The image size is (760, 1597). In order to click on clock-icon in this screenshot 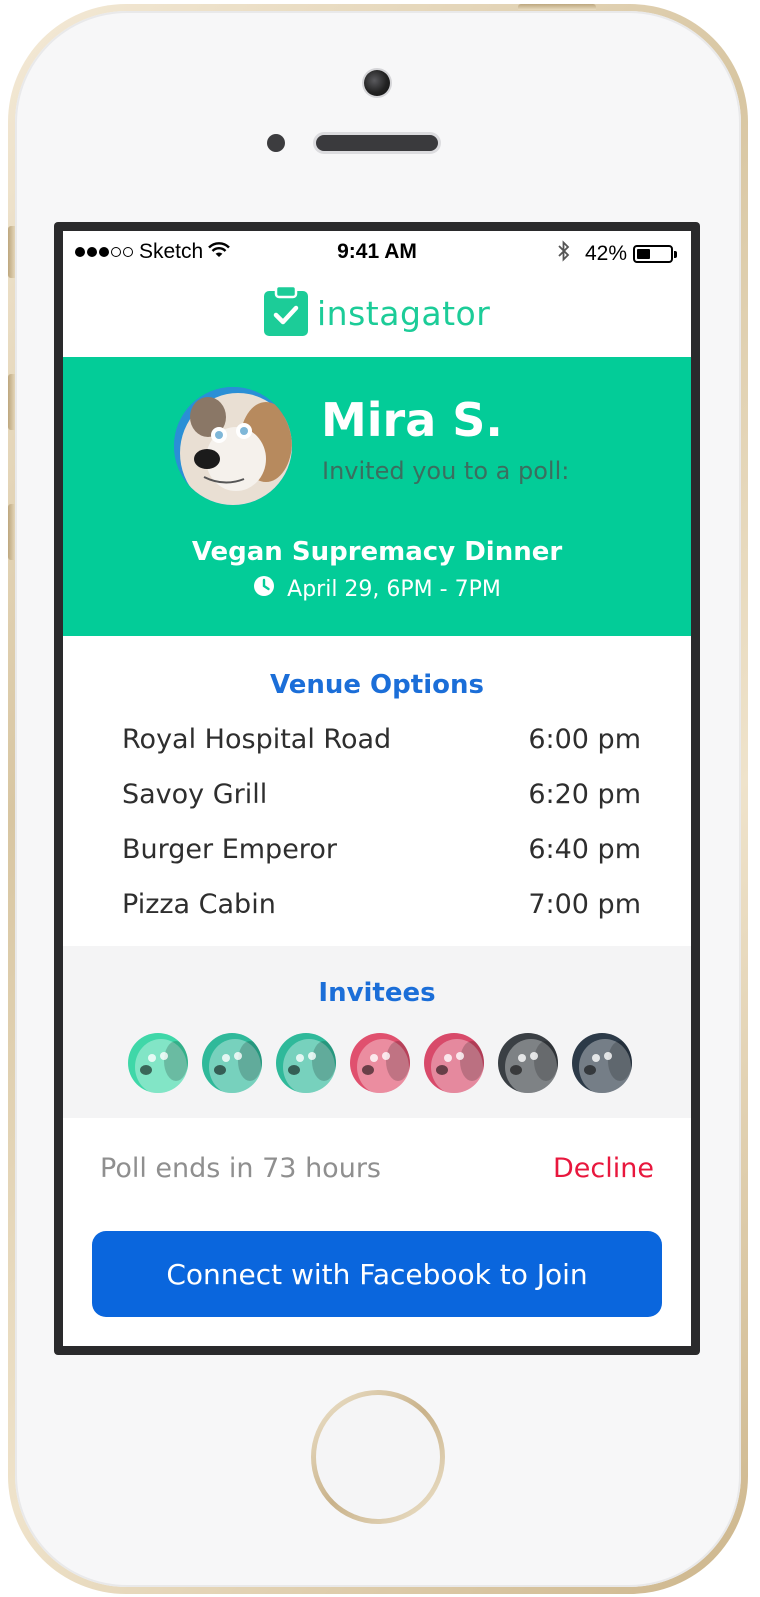, I will do `click(264, 589)`.